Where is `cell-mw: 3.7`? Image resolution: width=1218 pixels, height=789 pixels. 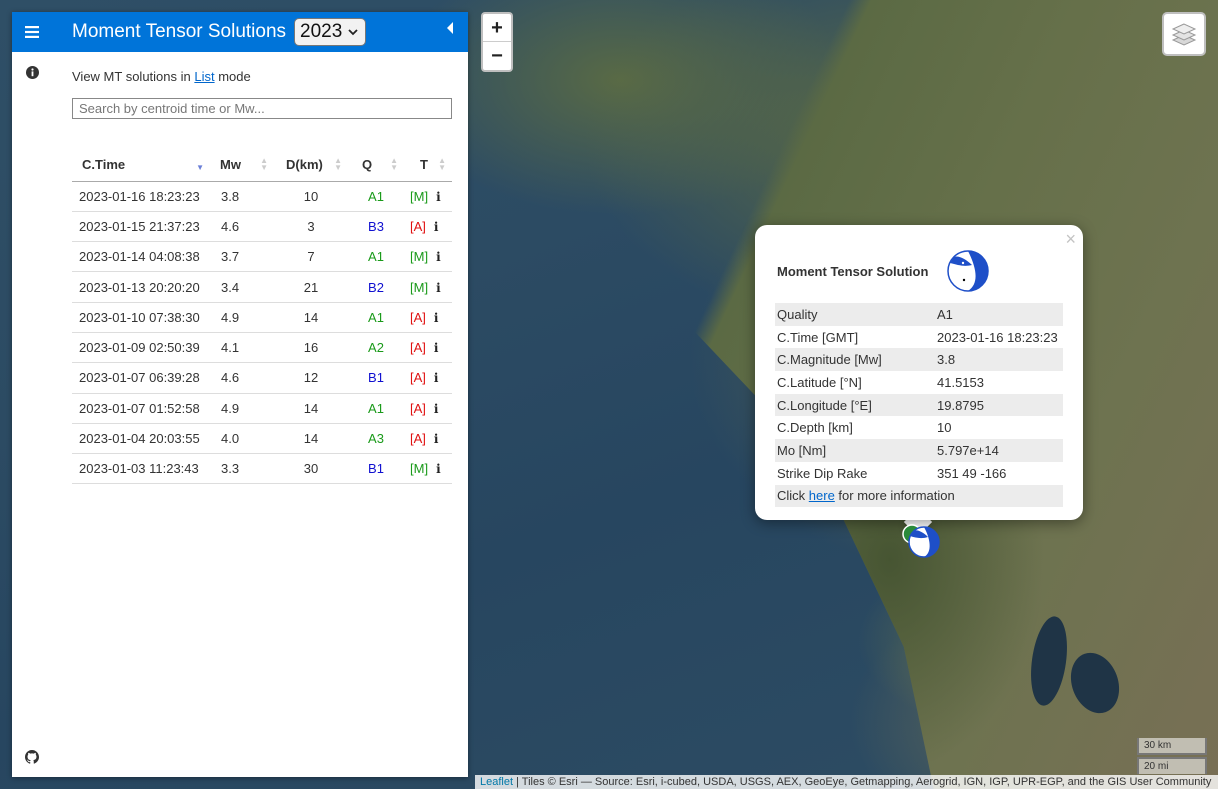
cell-mw: 3.7 is located at coordinates (242, 257).